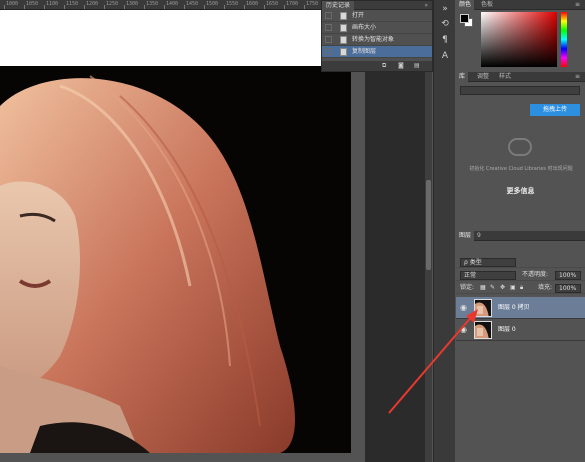 This screenshot has width=585, height=462. I want to click on lock-label: 锁定:, so click(467, 287).